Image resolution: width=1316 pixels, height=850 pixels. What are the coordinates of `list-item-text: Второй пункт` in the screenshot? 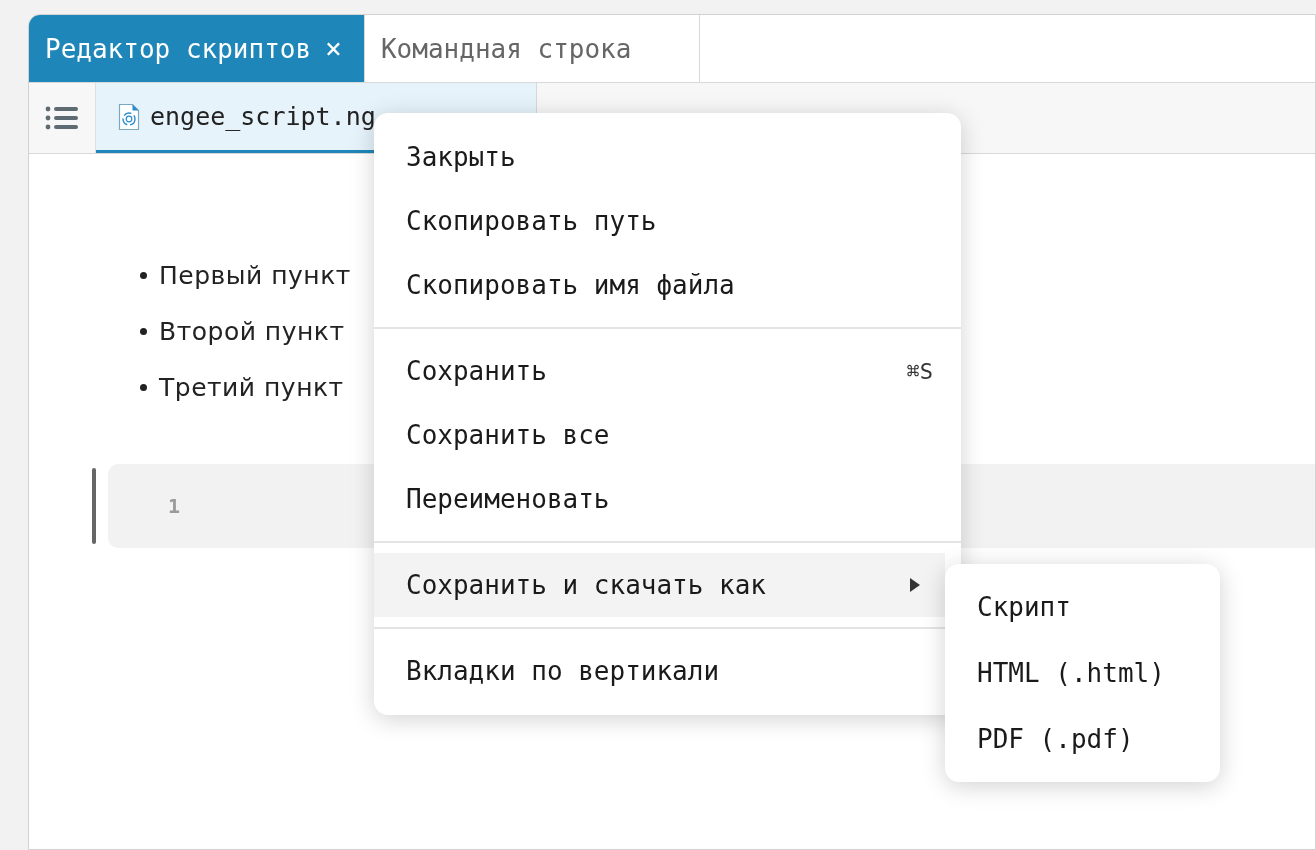 It's located at (252, 331).